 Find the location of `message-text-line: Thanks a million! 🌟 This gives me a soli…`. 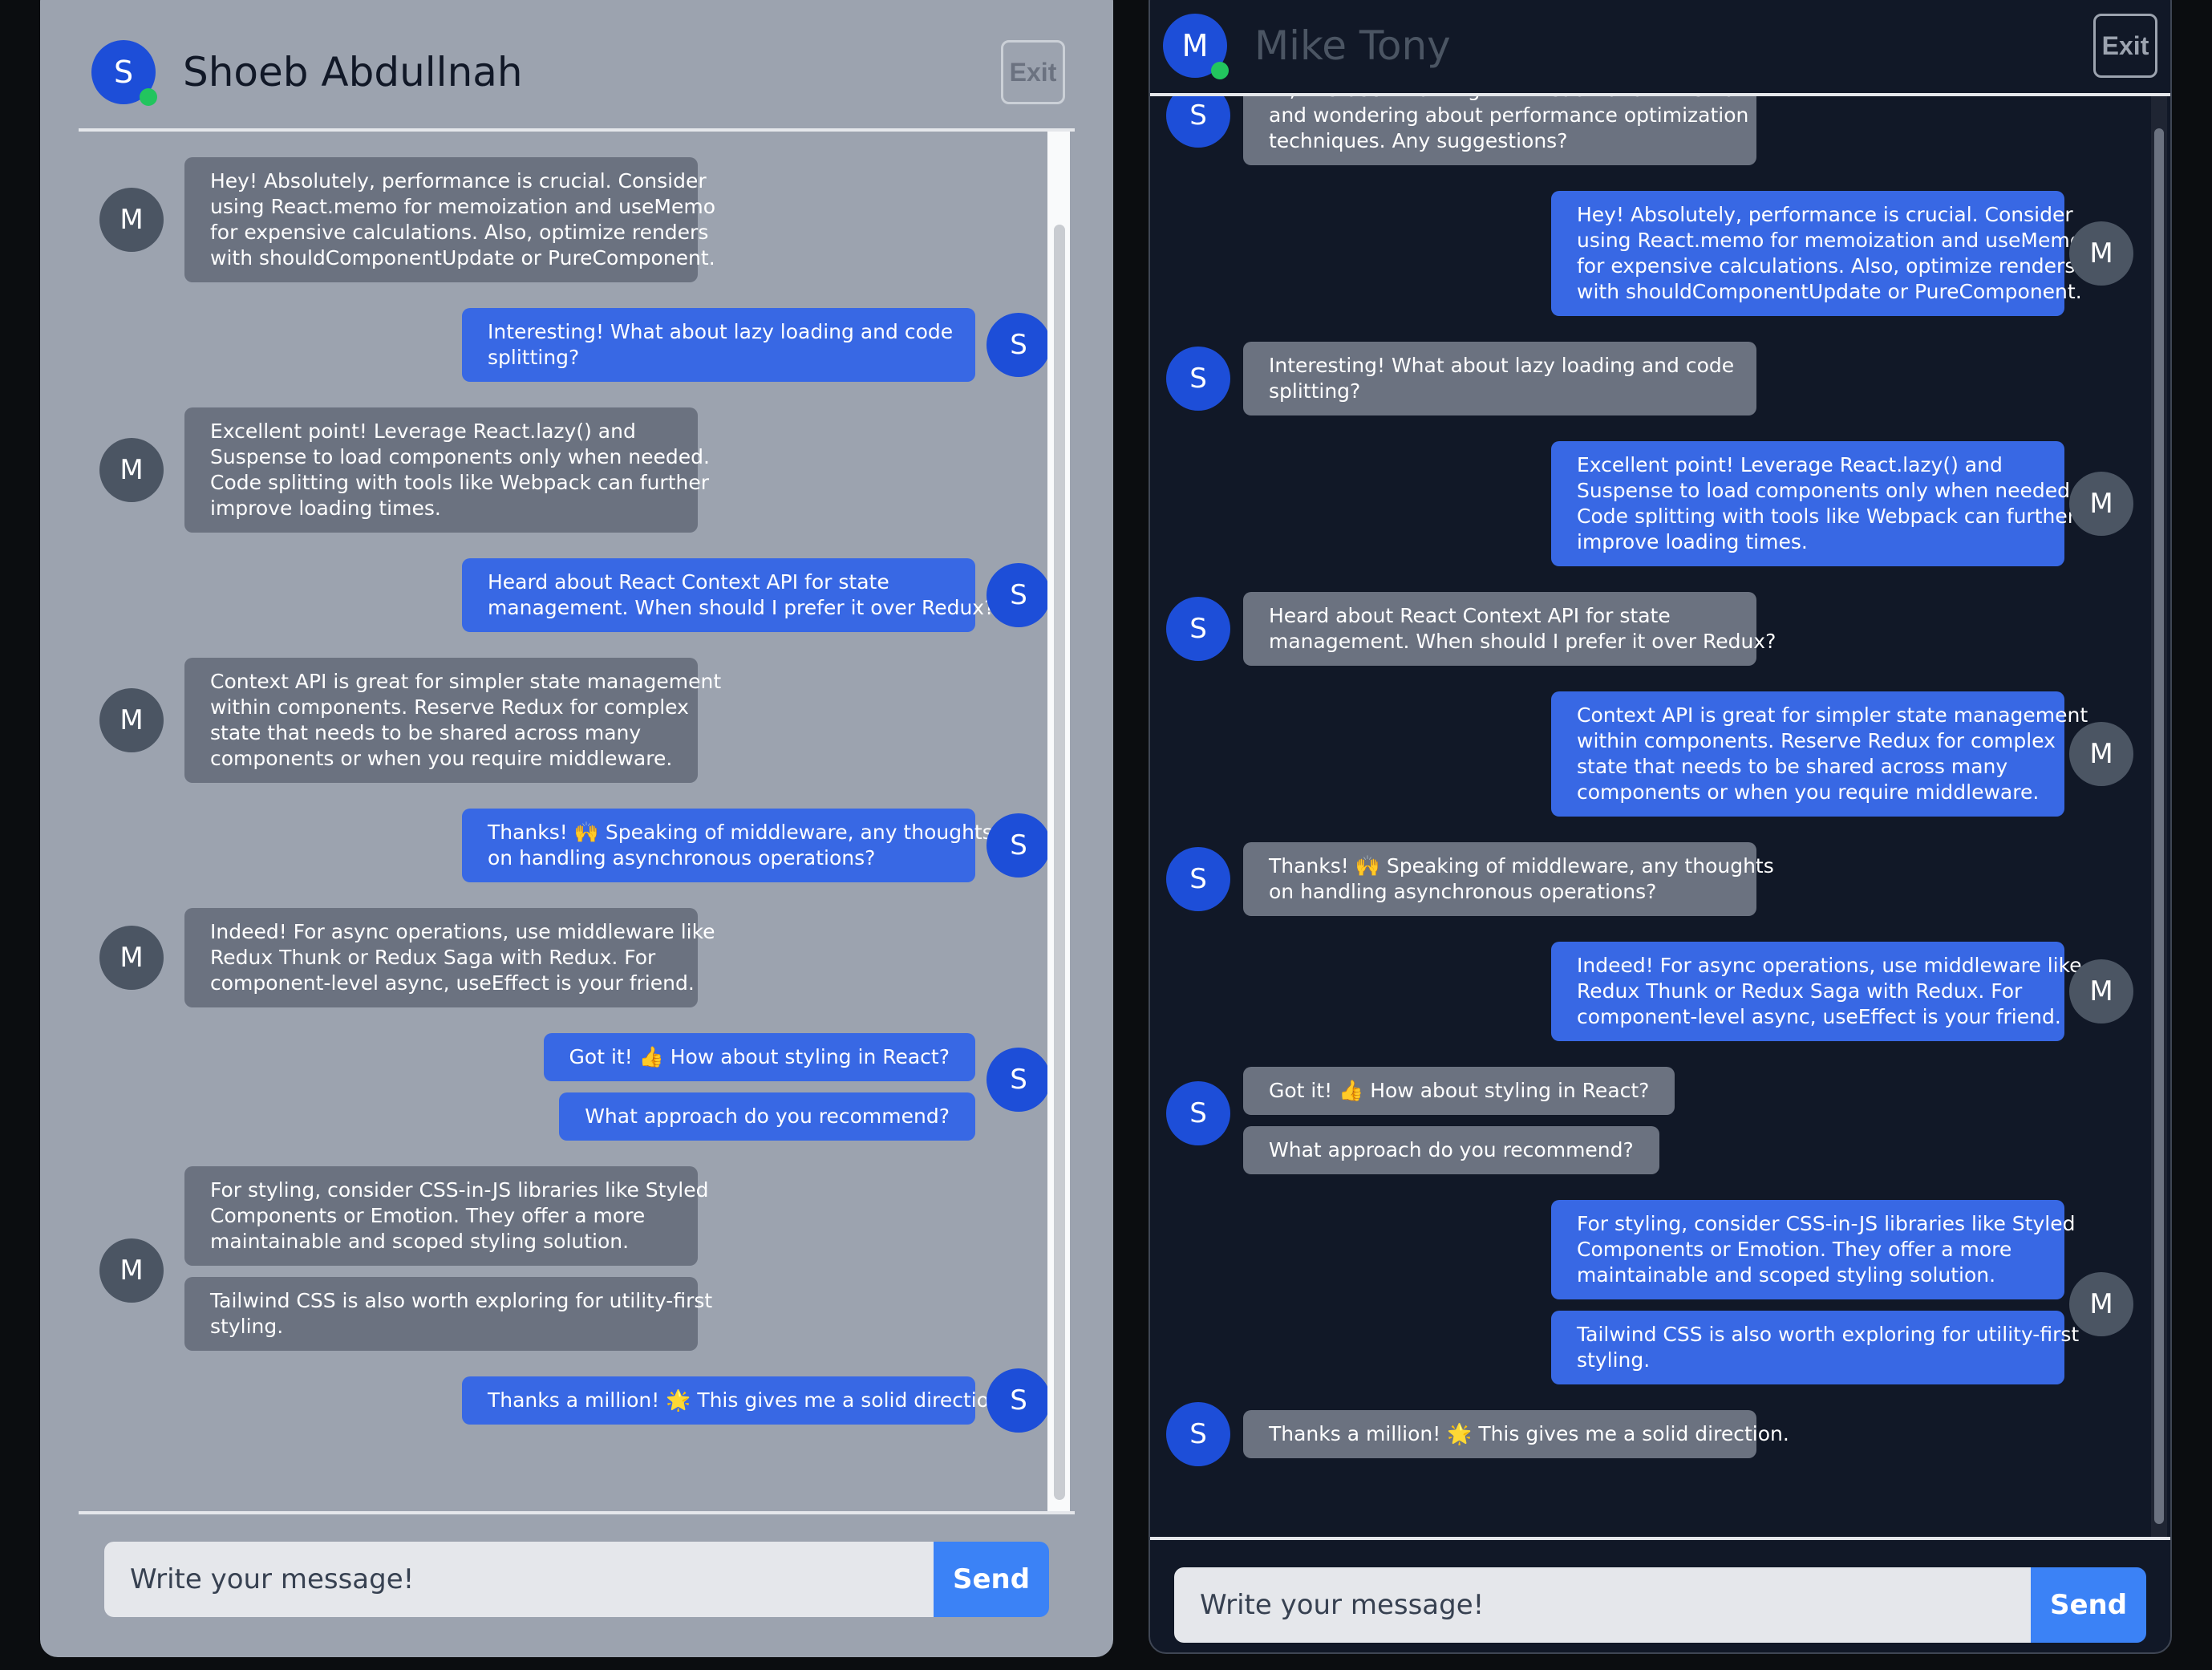

message-text-line: Thanks a million! 🌟 This gives me a soli… is located at coordinates (1529, 1433).